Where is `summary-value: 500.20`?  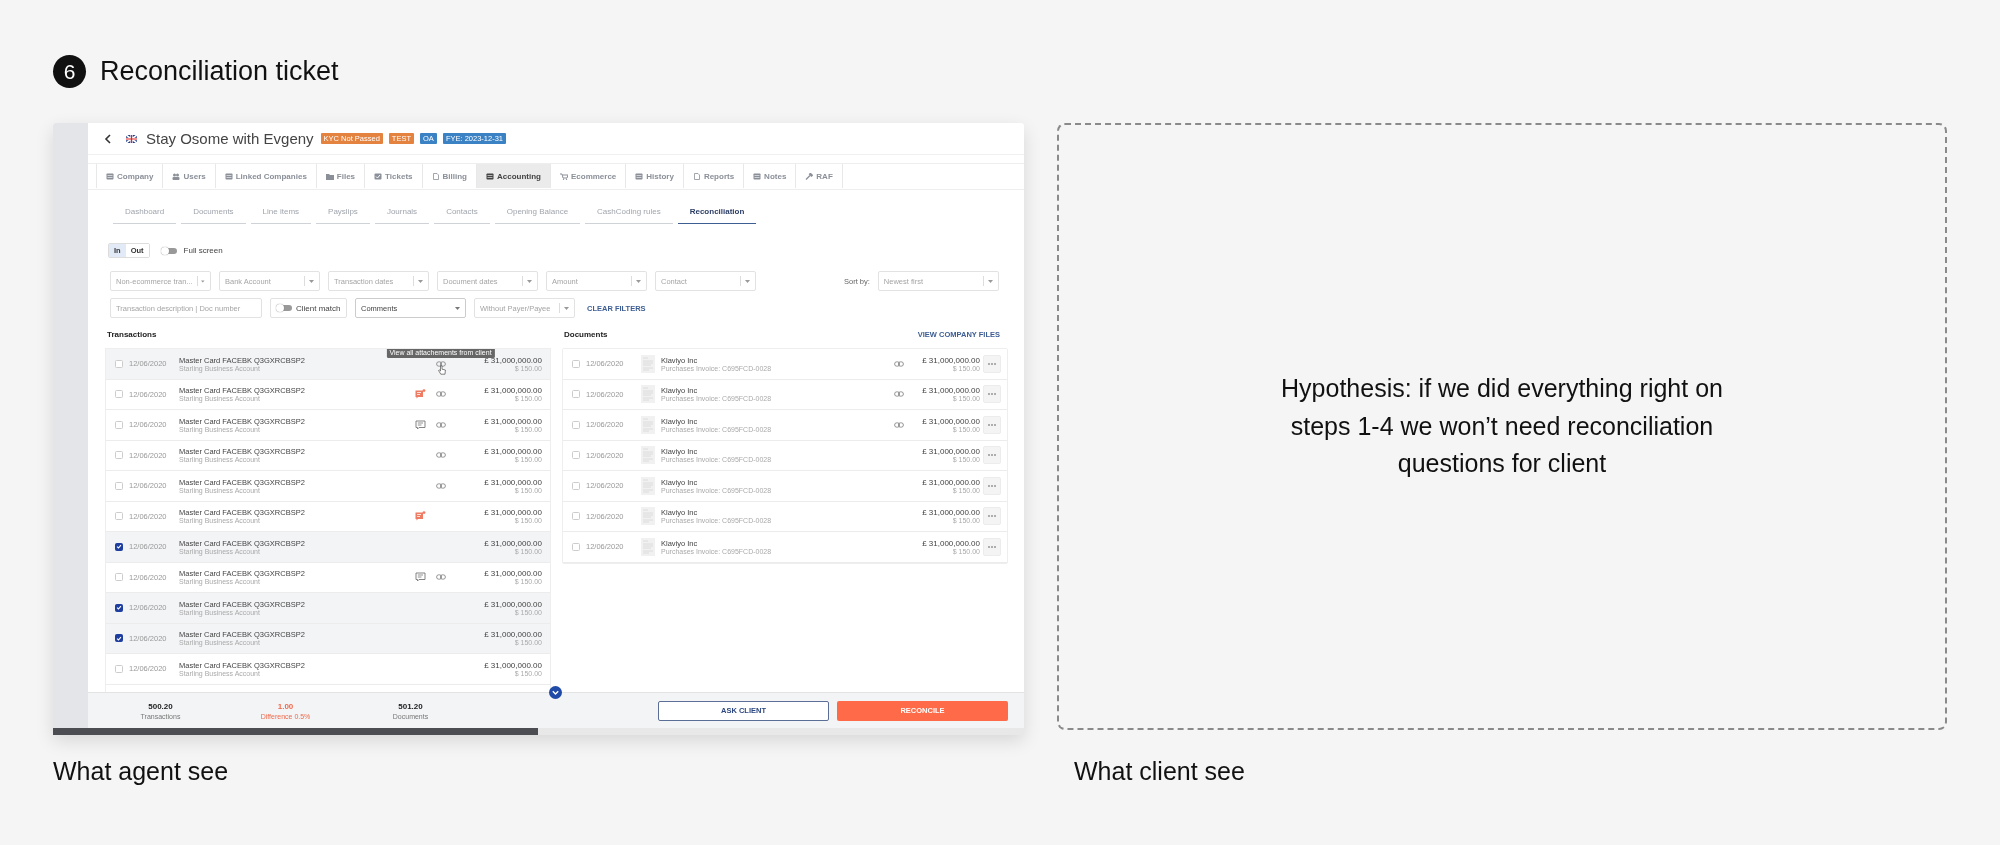
summary-value: 500.20 is located at coordinates (160, 706).